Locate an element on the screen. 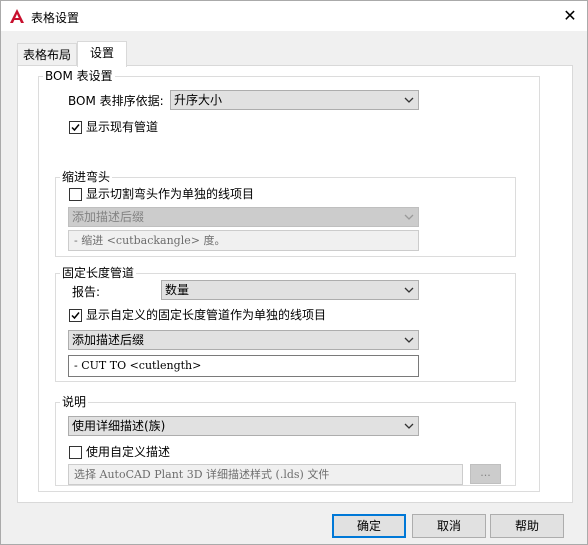 Image resolution: width=588 pixels, height=545 pixels. cutback-suffix-select: 添加描述后缀 is located at coordinates (243, 217).